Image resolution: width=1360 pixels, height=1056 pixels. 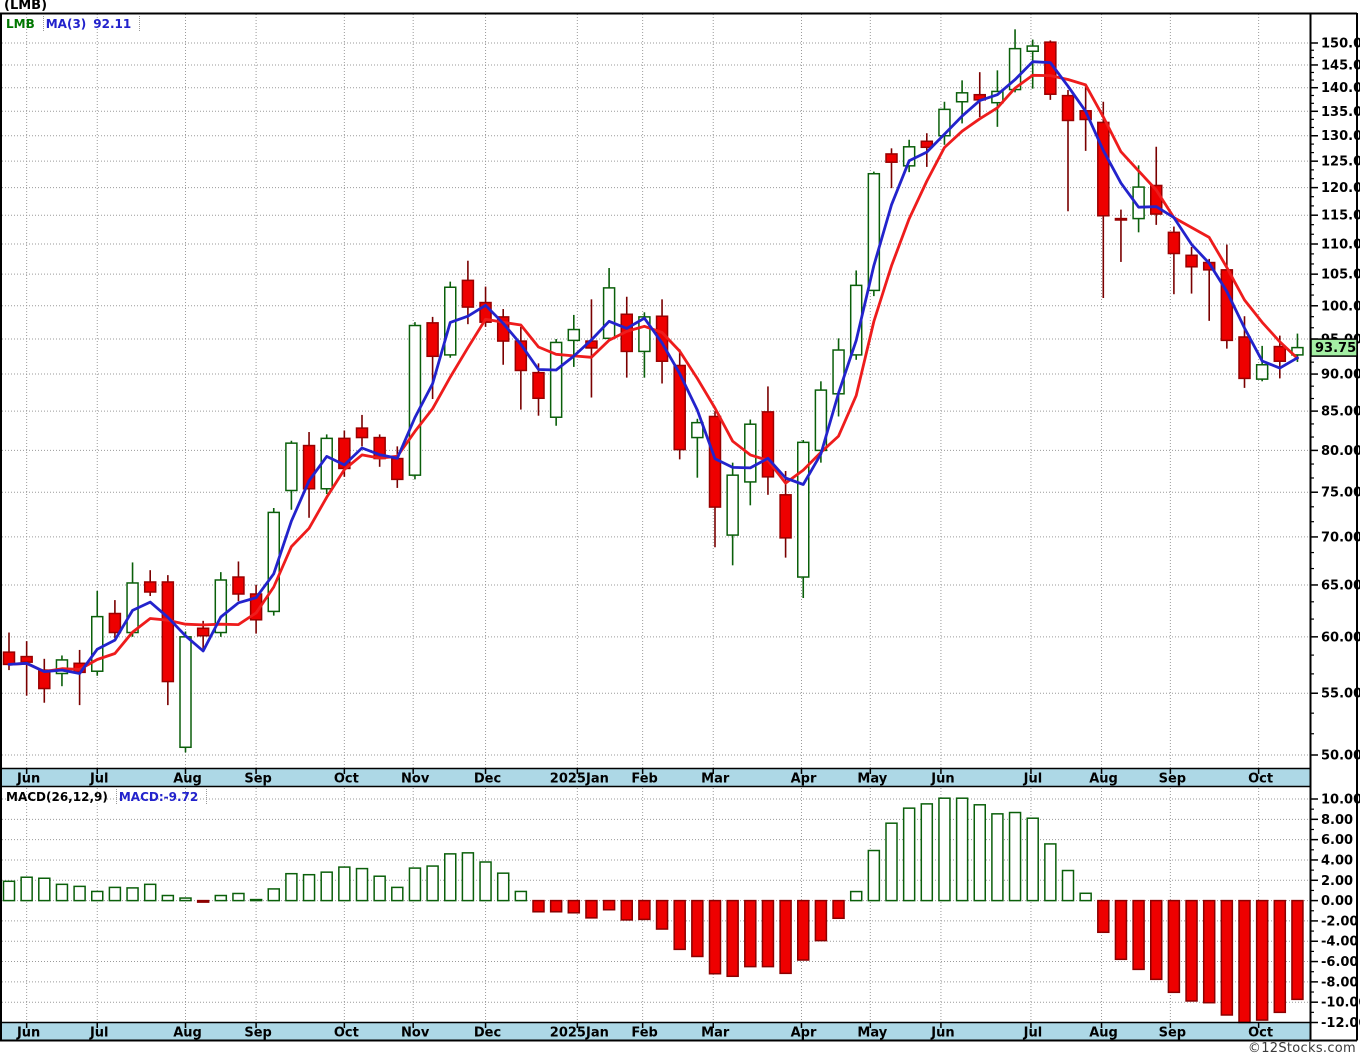 What do you see at coordinates (1340, 412) in the screenshot?
I see `svg-text: 85.00` at bounding box center [1340, 412].